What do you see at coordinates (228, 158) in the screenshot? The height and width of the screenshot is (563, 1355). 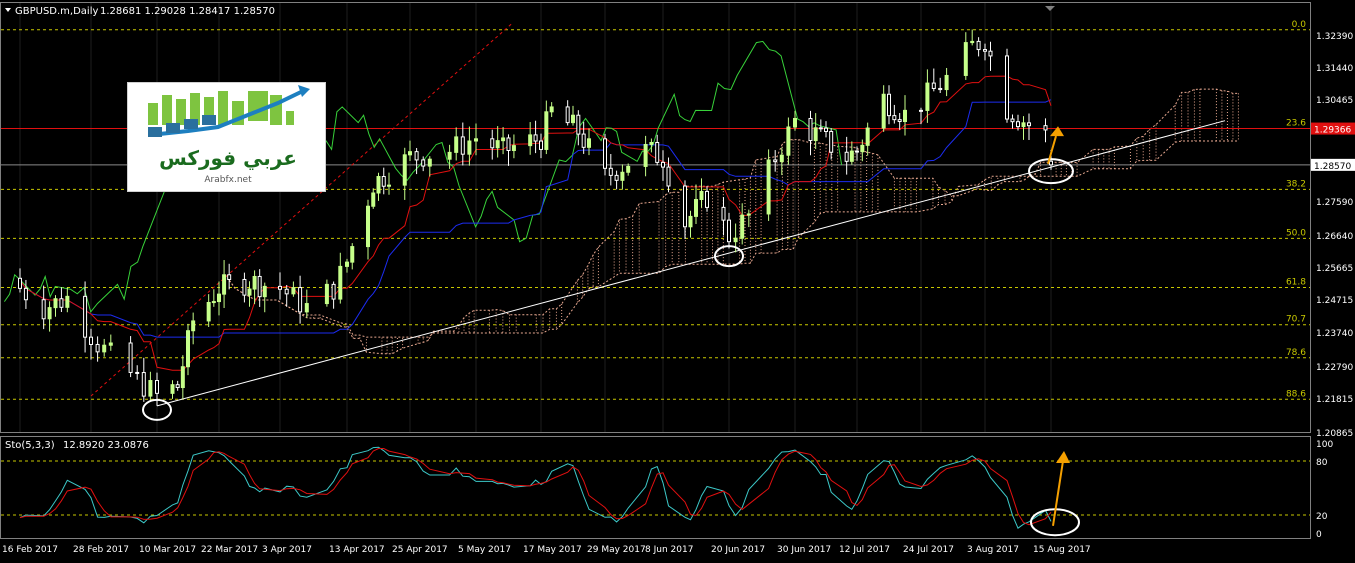 I see `logo-arabic-text: عربي فوركس` at bounding box center [228, 158].